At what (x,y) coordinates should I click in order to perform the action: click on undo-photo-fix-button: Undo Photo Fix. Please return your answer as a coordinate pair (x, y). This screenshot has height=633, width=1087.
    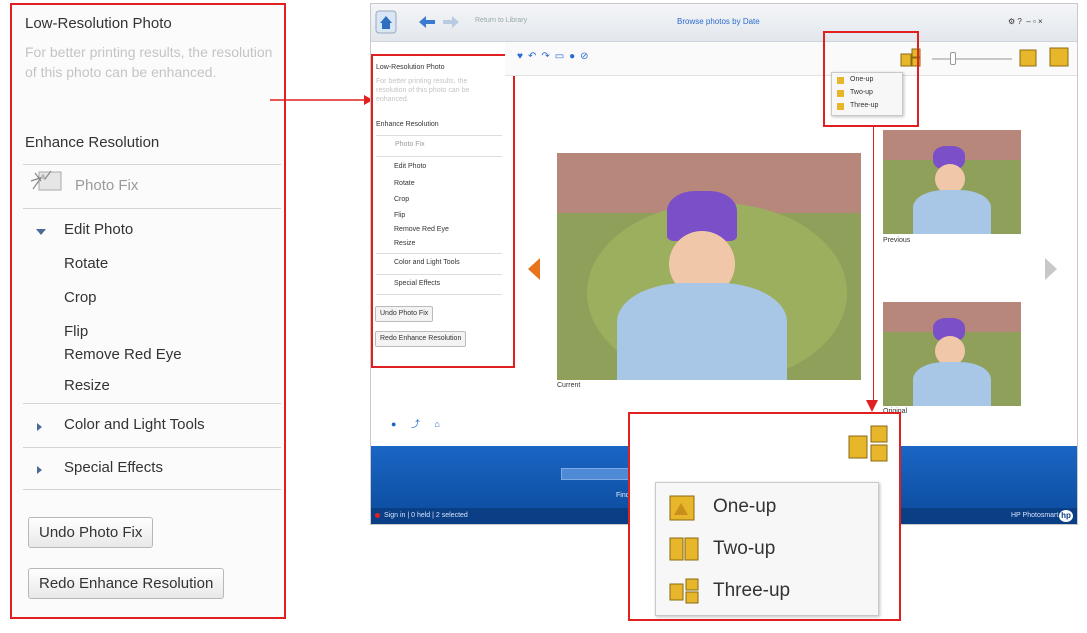
    Looking at the image, I should click on (91, 532).